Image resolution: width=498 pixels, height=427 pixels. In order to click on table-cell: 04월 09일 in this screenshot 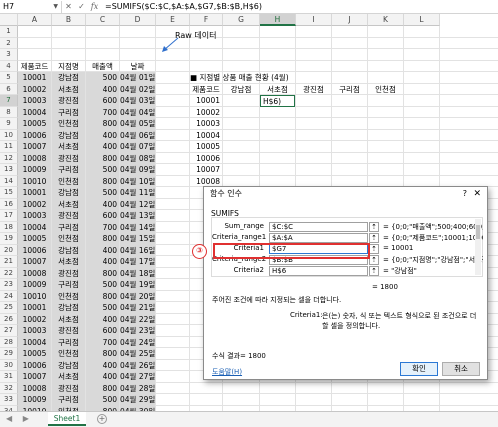, I will do `click(137, 170)`.